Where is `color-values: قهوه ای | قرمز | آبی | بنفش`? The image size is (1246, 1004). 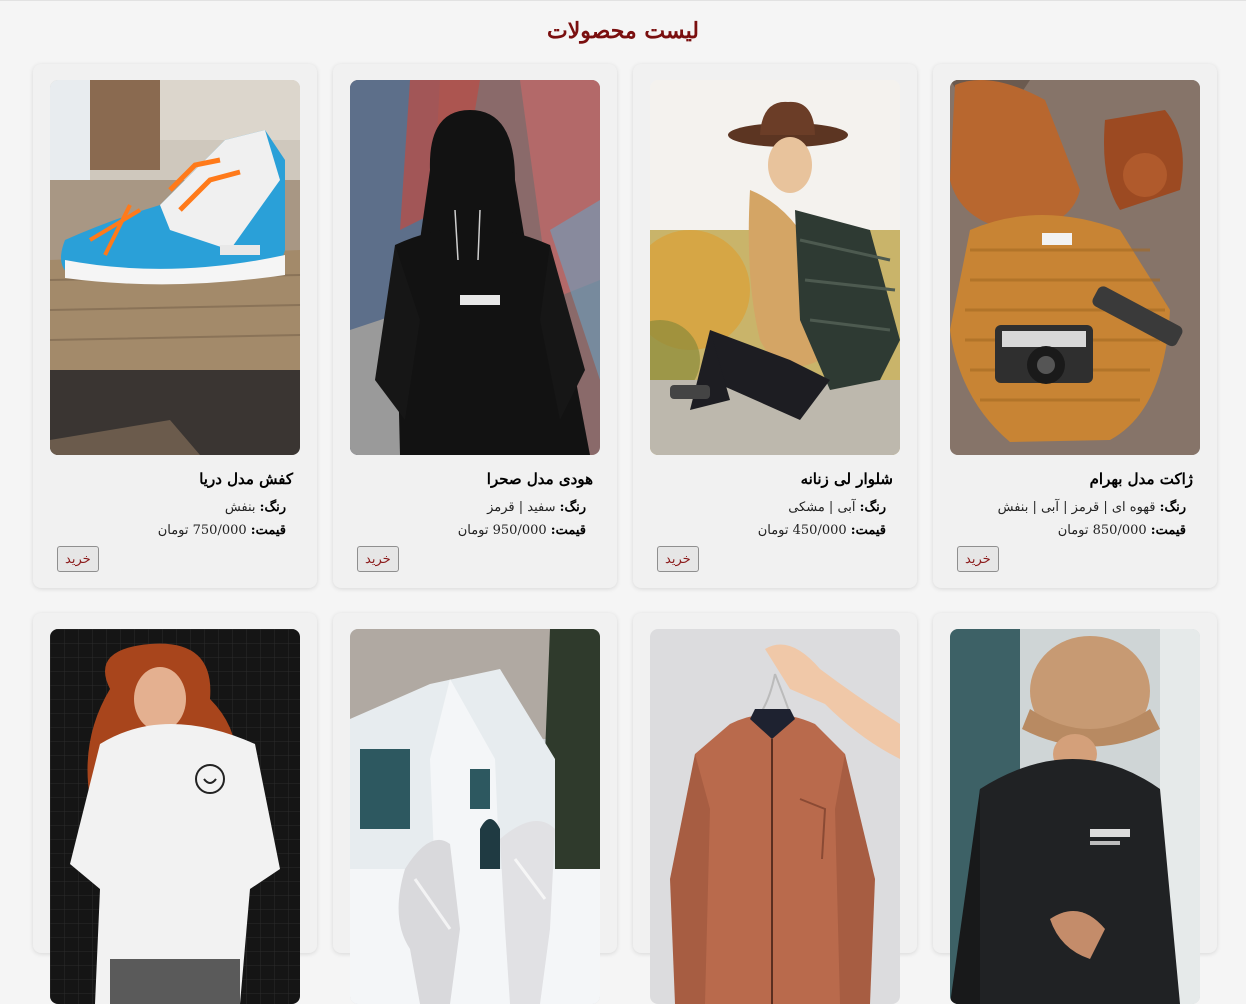
color-values: قهوه ای | قرمز | آبی | بنفش is located at coordinates (1076, 507).